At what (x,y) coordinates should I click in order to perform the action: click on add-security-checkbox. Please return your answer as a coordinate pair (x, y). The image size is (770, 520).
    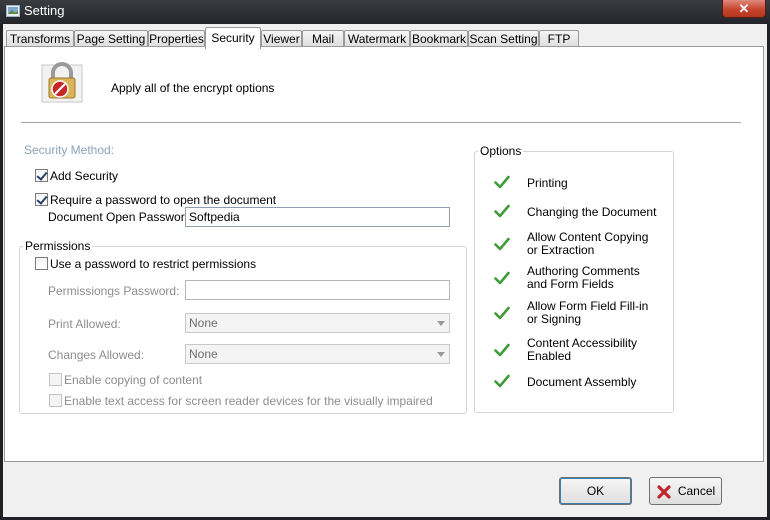
    Looking at the image, I should click on (41, 175).